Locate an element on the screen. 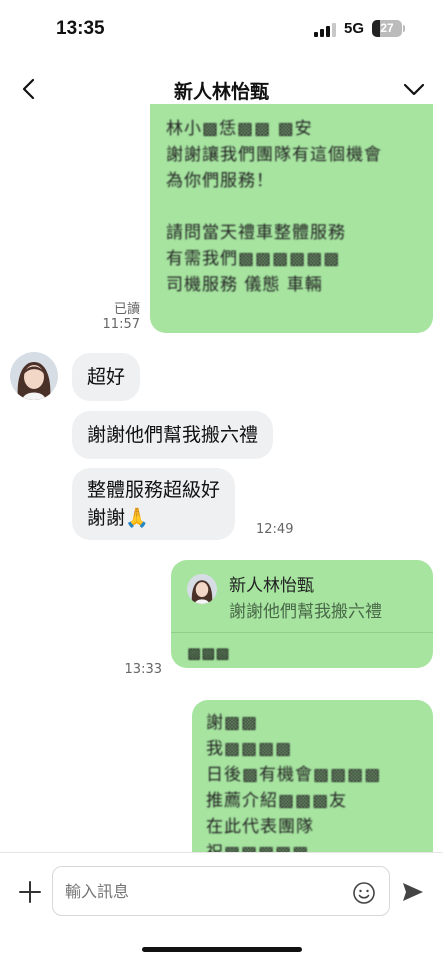  message-bubble-incoming: 整體服務超級好 謝謝🙏 is located at coordinates (154, 504).